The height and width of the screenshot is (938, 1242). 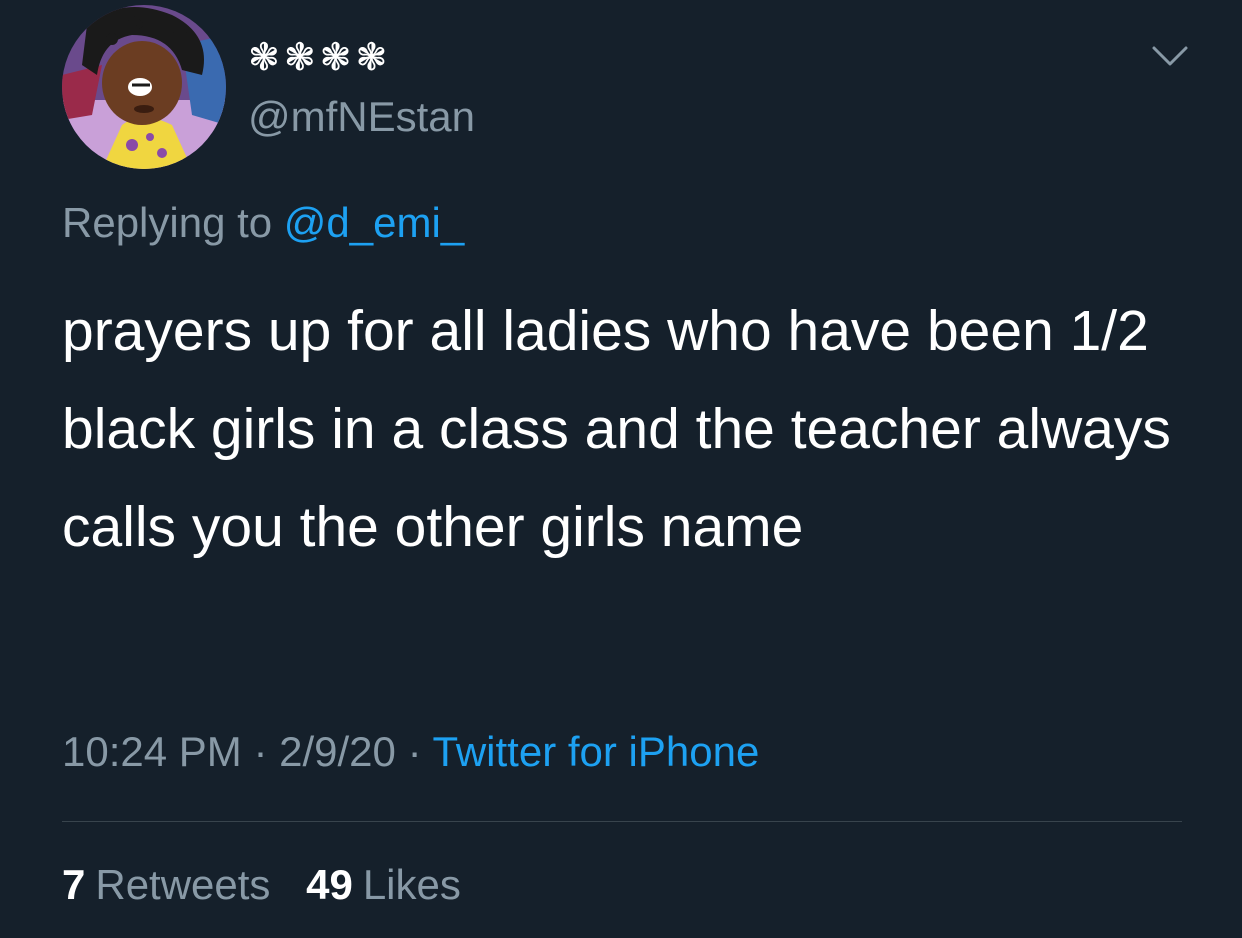 I want to click on reply-mention-link: @d_emi_, so click(x=374, y=222).